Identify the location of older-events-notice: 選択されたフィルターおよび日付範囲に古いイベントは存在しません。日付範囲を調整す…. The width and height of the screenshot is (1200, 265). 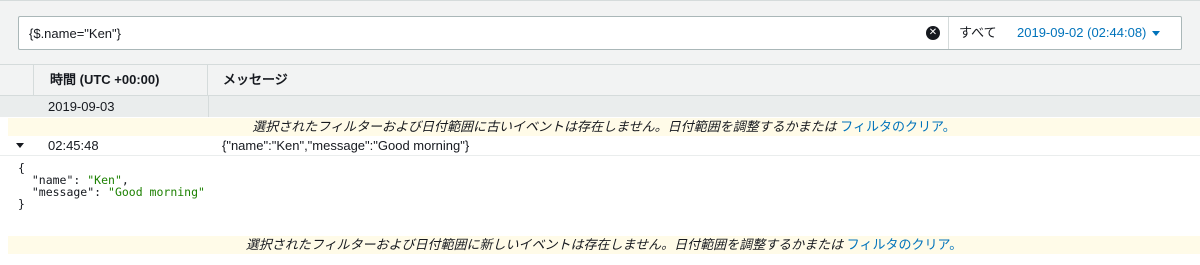
(604, 127).